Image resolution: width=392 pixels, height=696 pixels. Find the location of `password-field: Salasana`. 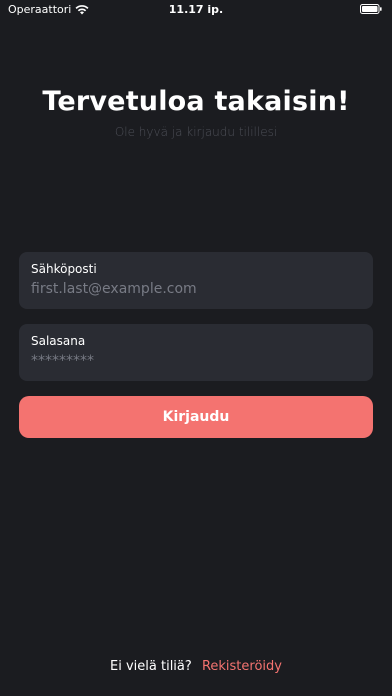

password-field: Salasana is located at coordinates (196, 352).